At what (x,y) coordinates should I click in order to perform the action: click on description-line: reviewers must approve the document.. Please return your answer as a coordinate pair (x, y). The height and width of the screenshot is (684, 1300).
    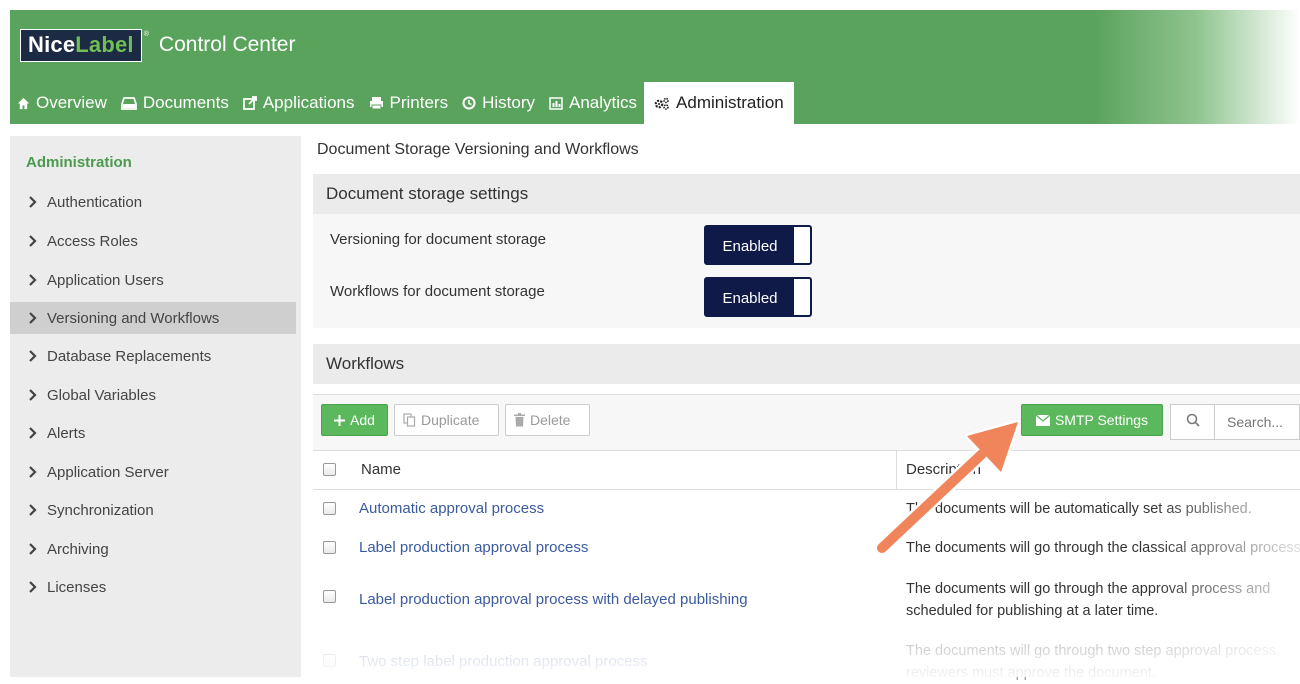
    Looking at the image, I should click on (1031, 673).